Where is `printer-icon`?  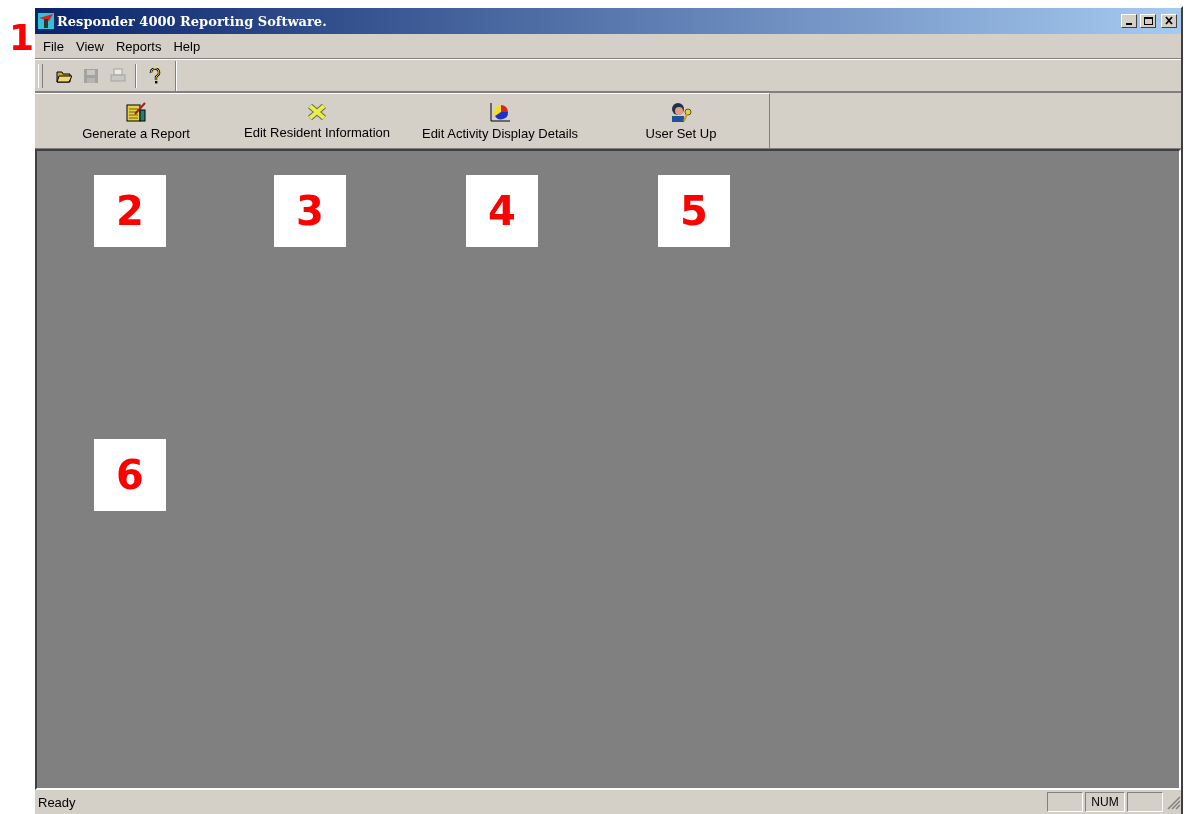
printer-icon is located at coordinates (117, 75).